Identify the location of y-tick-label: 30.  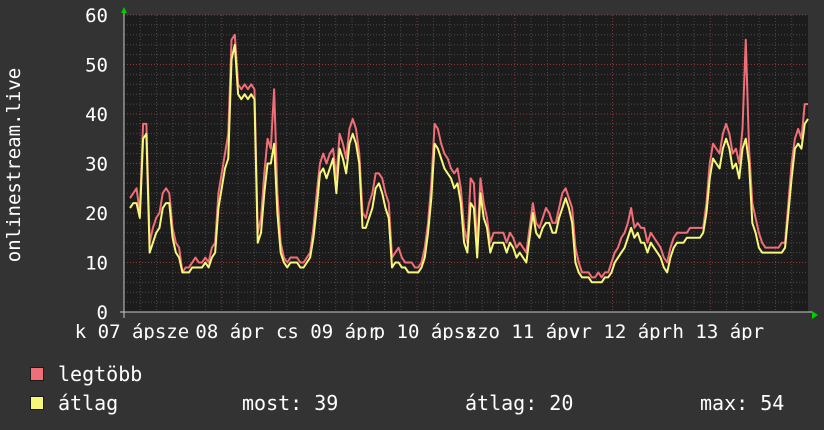
(96, 165).